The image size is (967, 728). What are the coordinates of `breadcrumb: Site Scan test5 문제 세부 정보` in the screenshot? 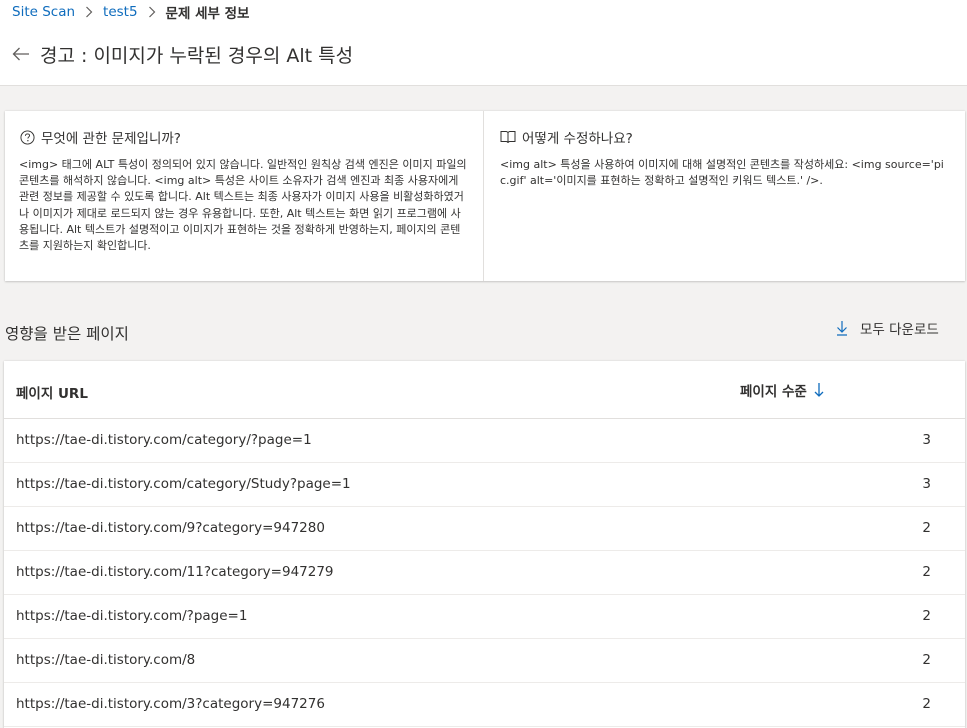 It's located at (130, 12).